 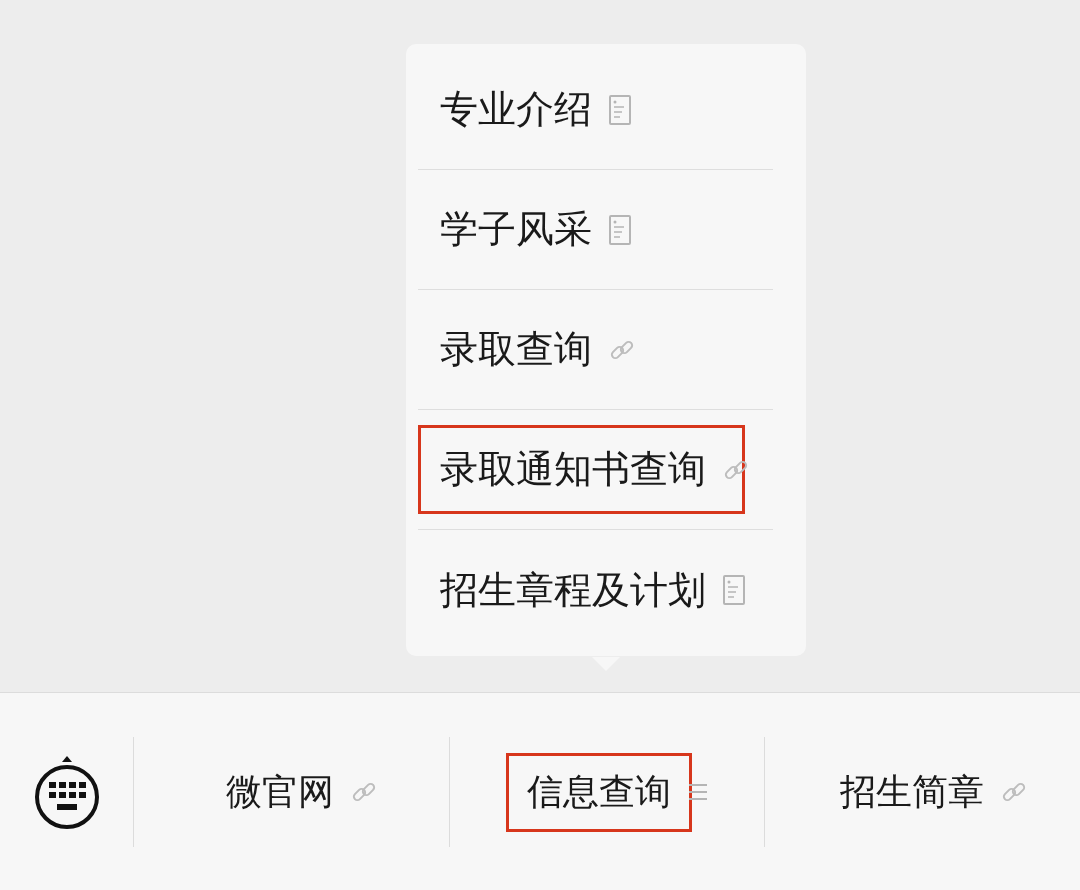 I want to click on submenu-item: 招生章程及计划, so click(x=595, y=590).